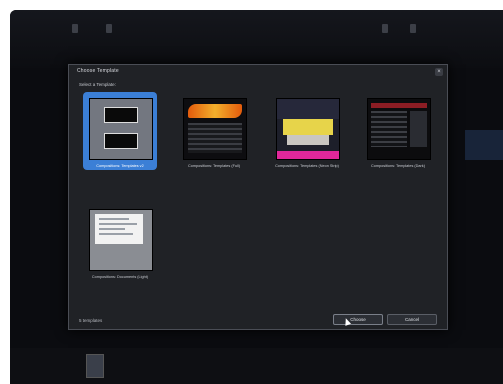 This screenshot has height=384, width=503. I want to click on cancel-button: Cancel, so click(412, 319).